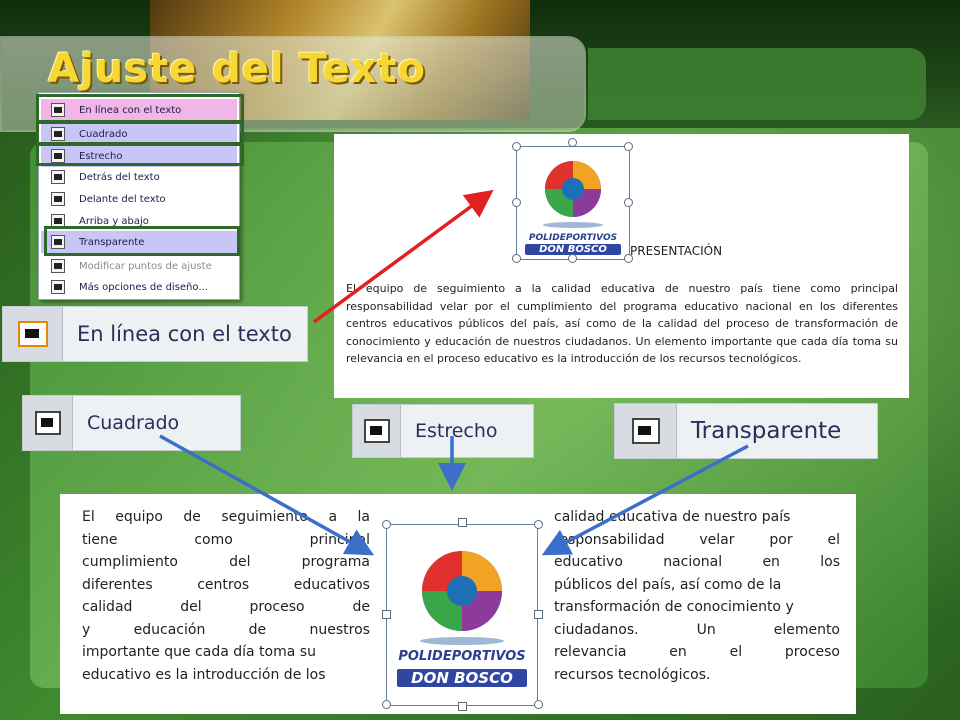  I want to click on blue-arrow-square, so click(267, 495).